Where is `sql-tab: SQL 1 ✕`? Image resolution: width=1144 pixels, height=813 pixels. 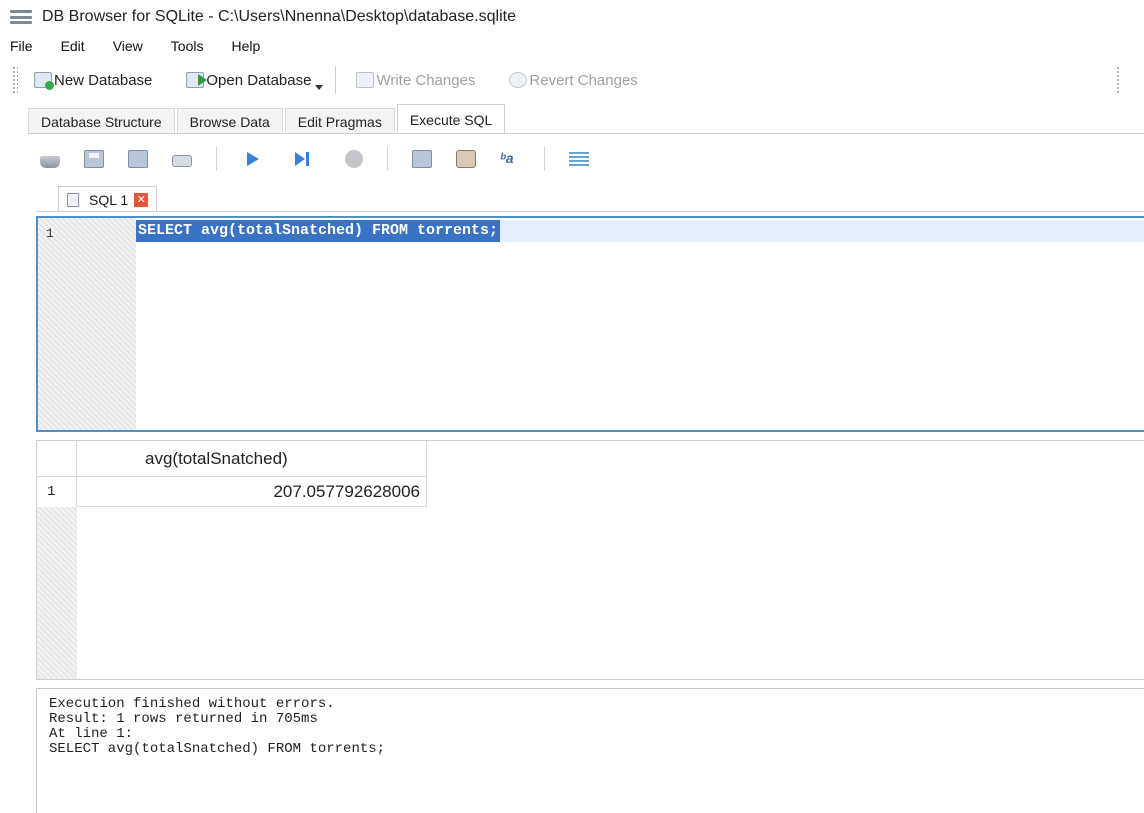 sql-tab: SQL 1 ✕ is located at coordinates (108, 199).